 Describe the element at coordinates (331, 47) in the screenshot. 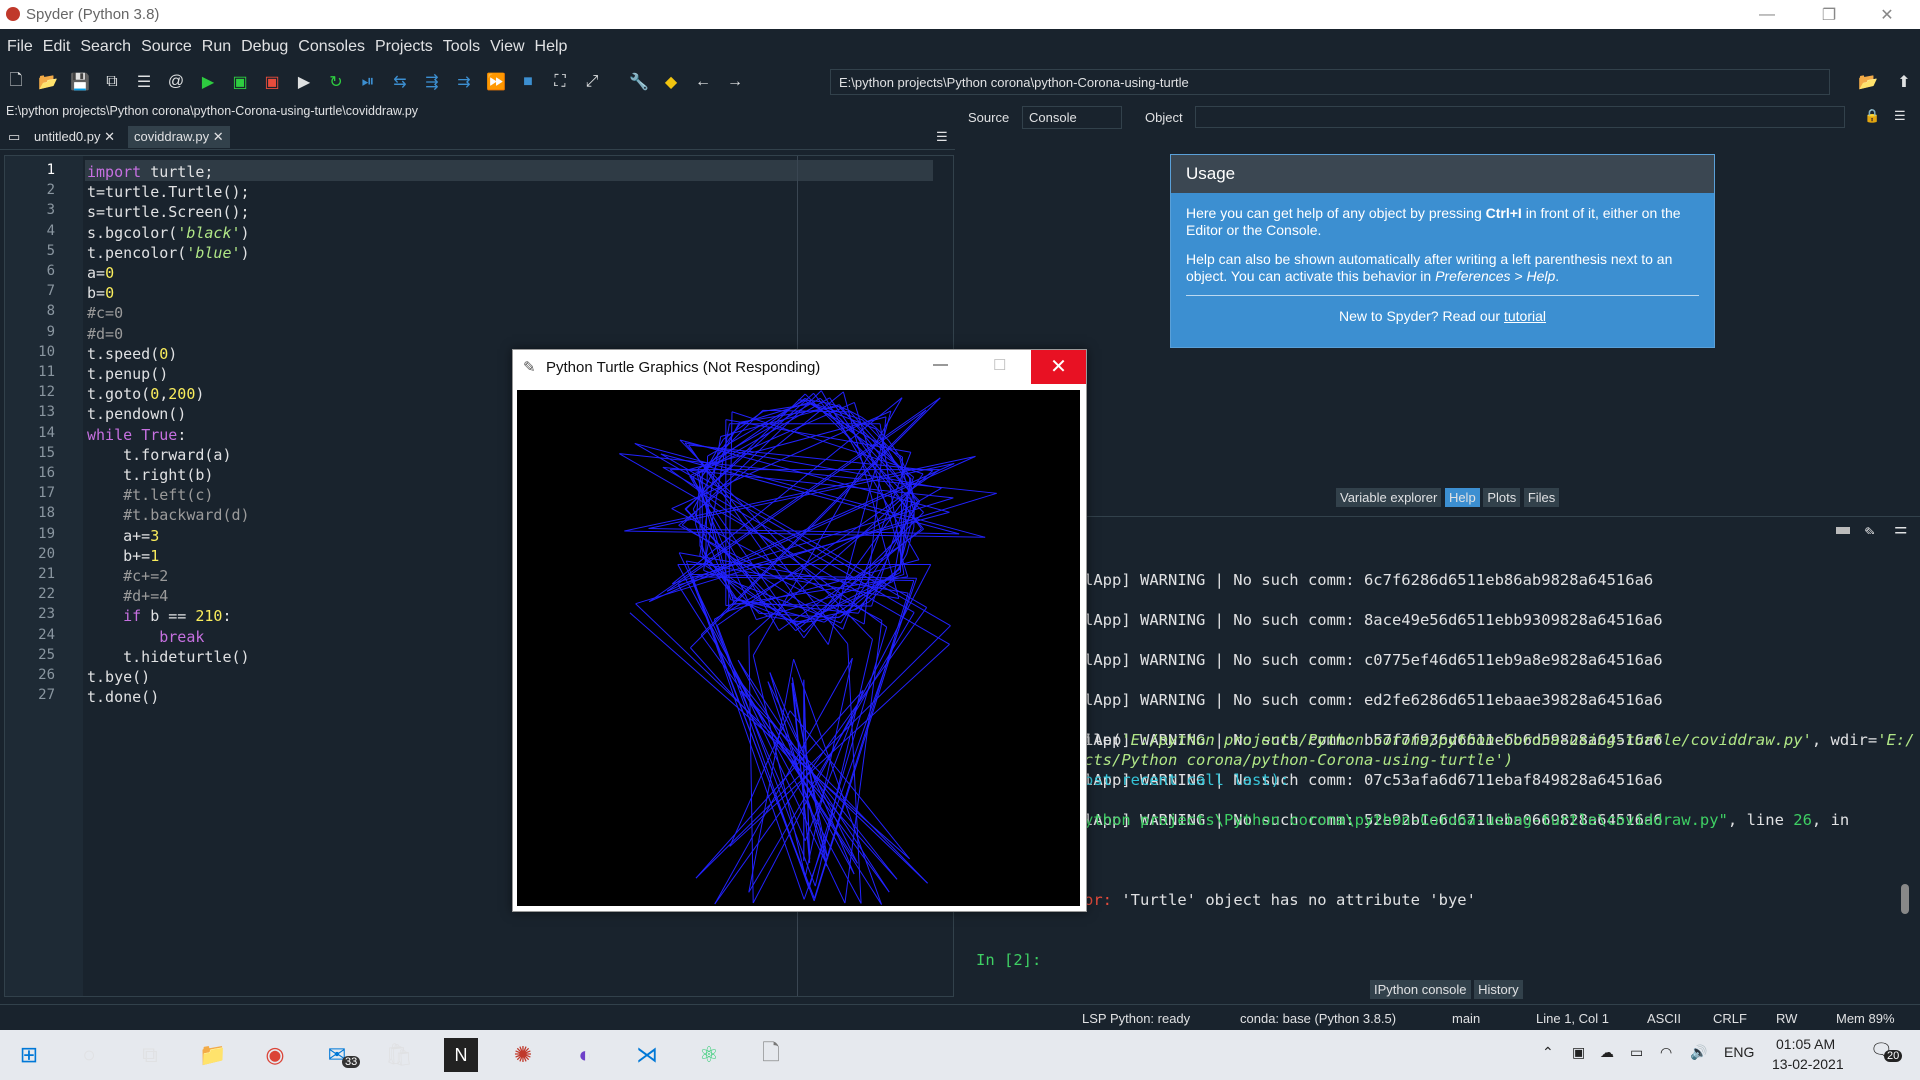

I see `menu-consoles: Consoles` at that location.